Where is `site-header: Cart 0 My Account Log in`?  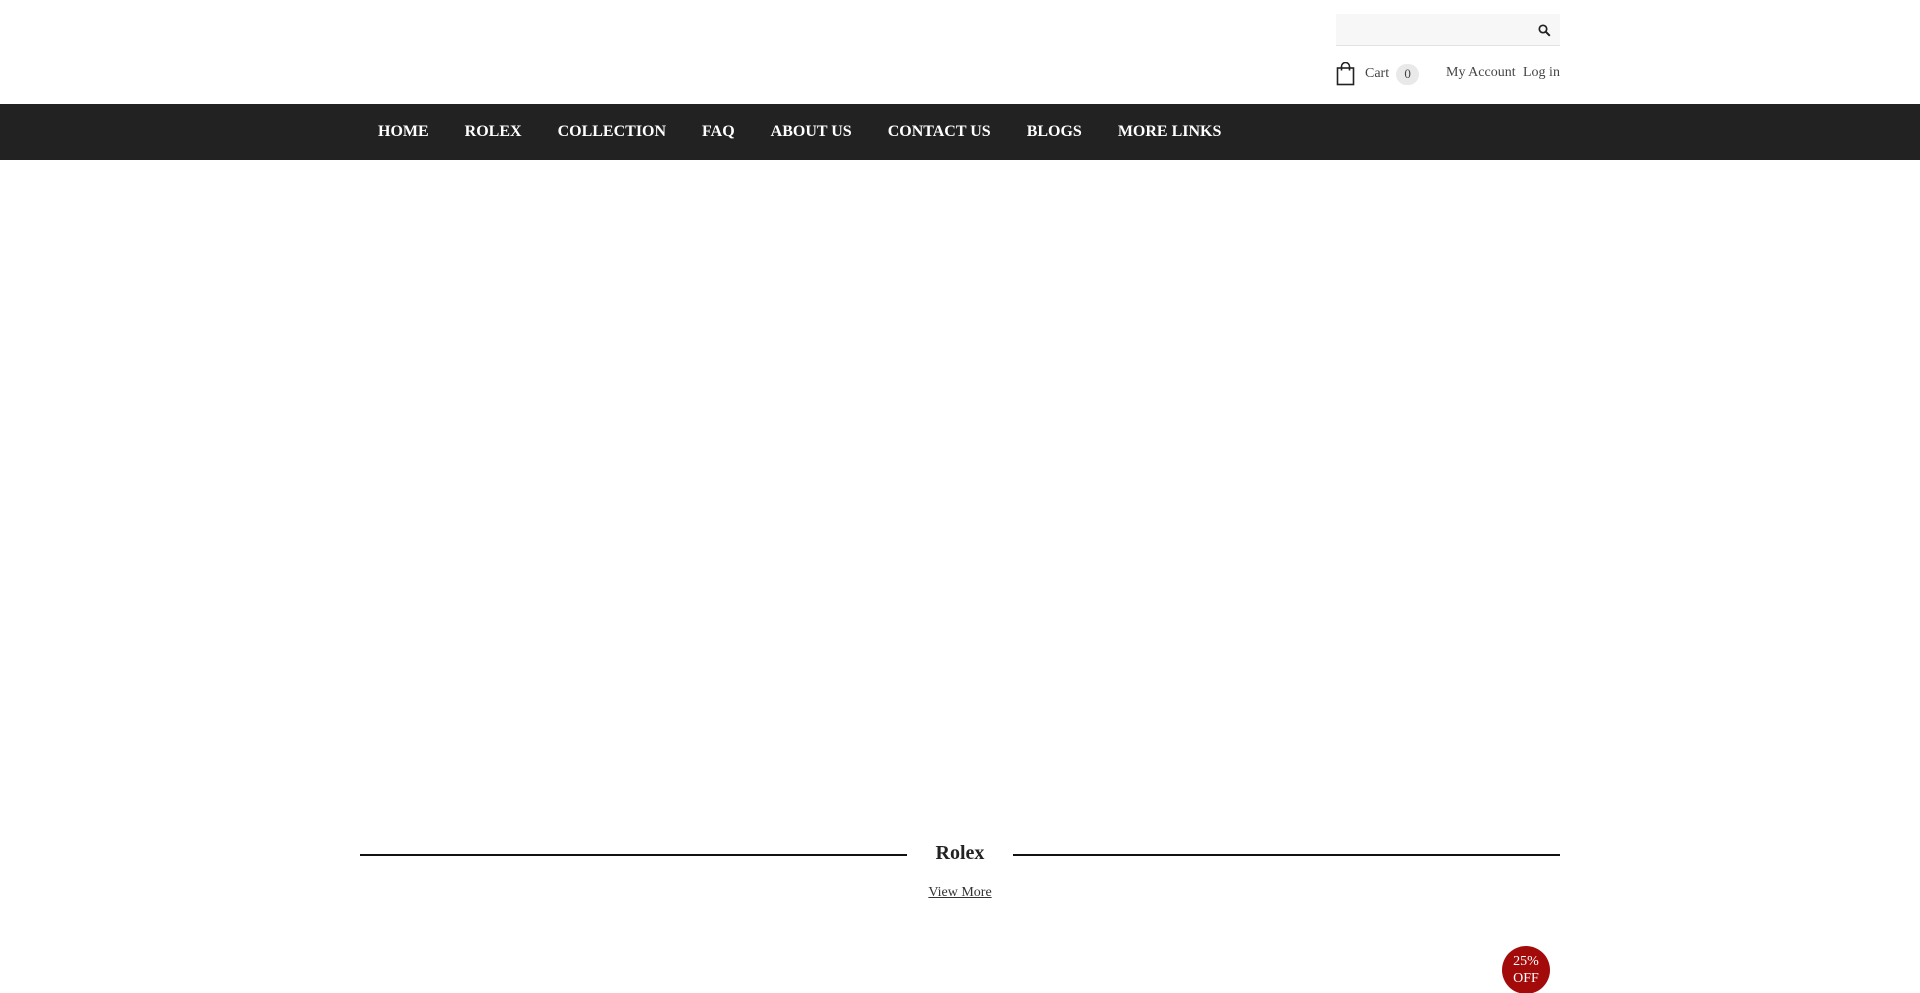
site-header: Cart 0 My Account Log in is located at coordinates (960, 52).